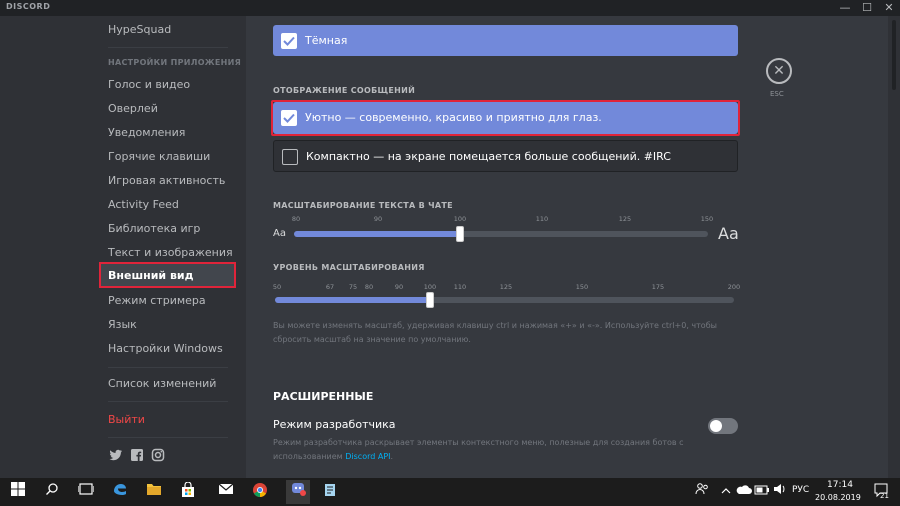 The image size is (900, 506). What do you see at coordinates (450, 8) in the screenshot?
I see `title-bar: DISCORD — ☐ ✕` at bounding box center [450, 8].